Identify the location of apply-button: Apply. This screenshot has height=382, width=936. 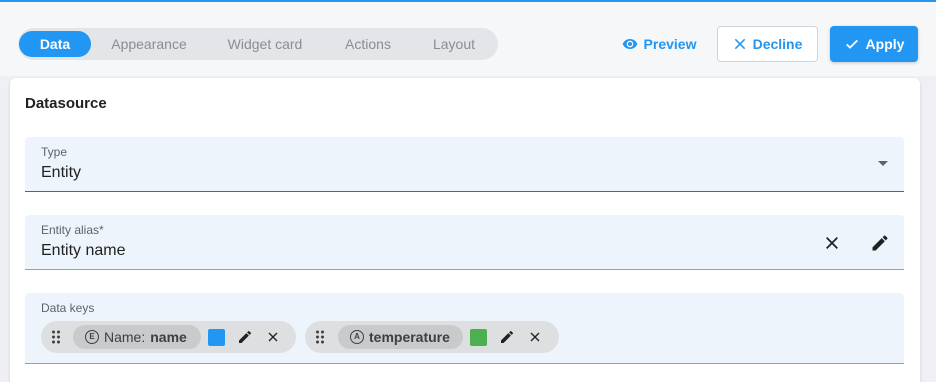
(874, 44).